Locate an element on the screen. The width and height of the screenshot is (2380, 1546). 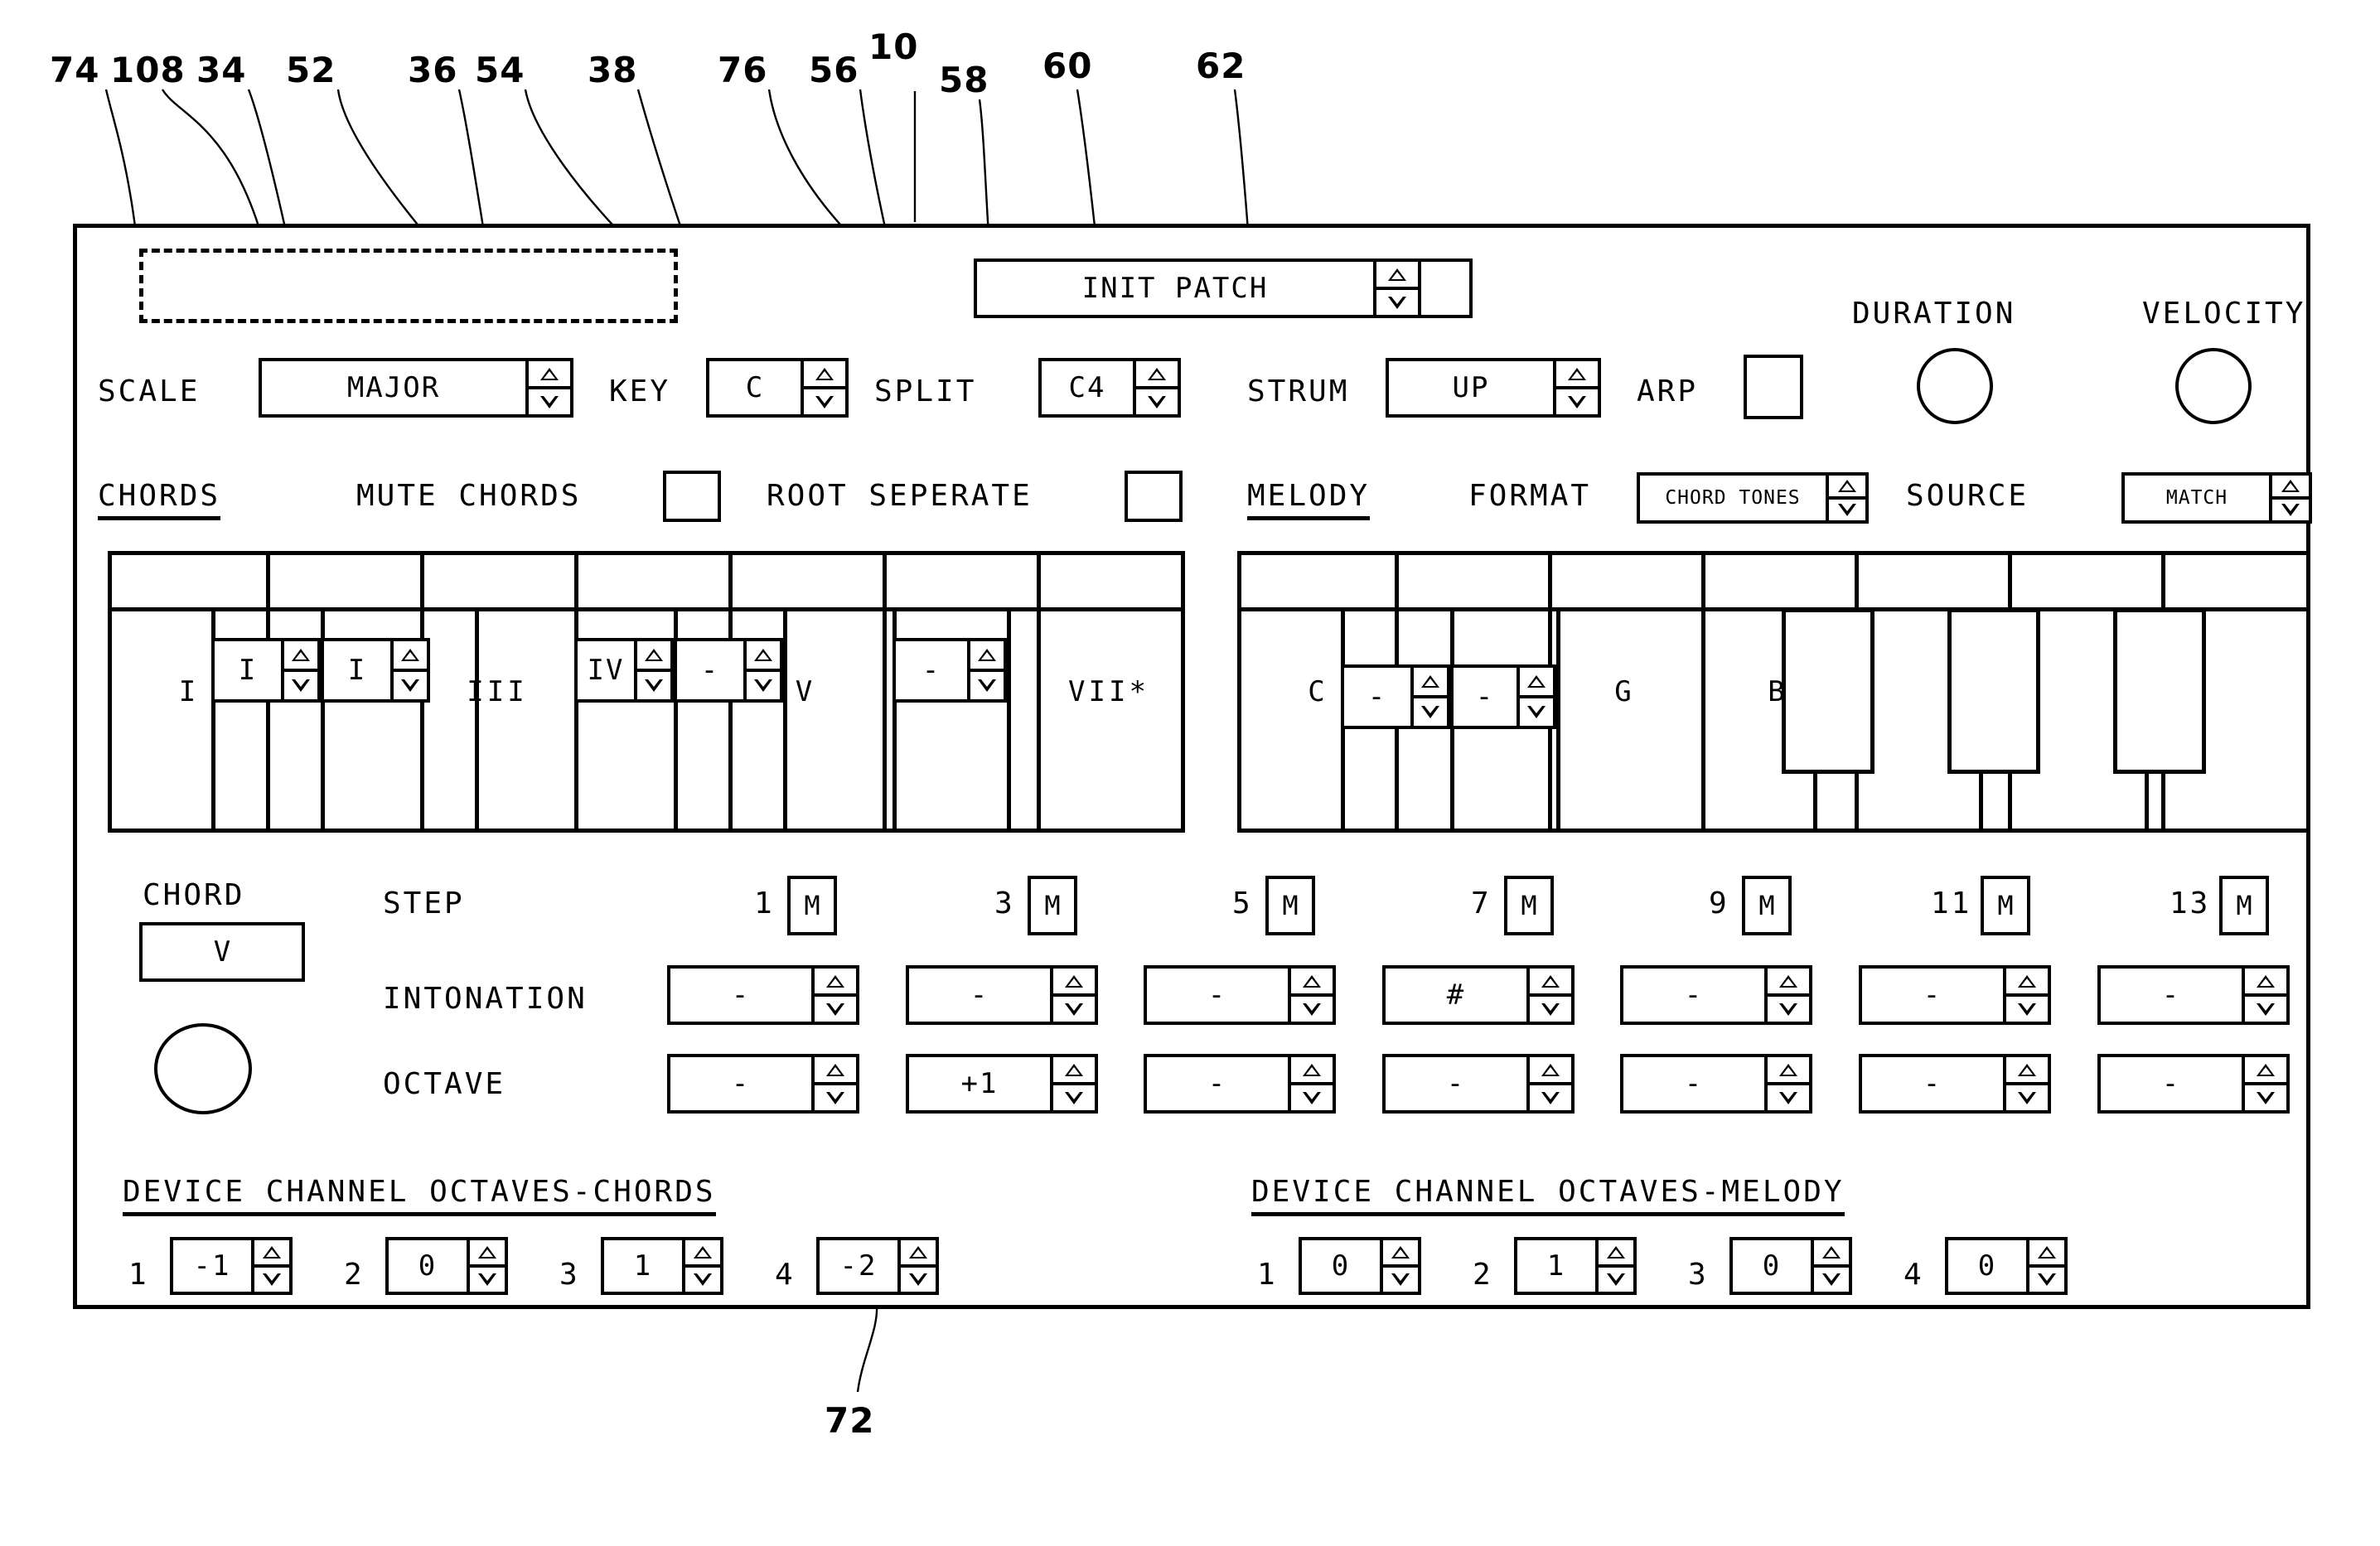
chords-keyboard: I II III IV V VI VII* I I is located at coordinates (646, 692).